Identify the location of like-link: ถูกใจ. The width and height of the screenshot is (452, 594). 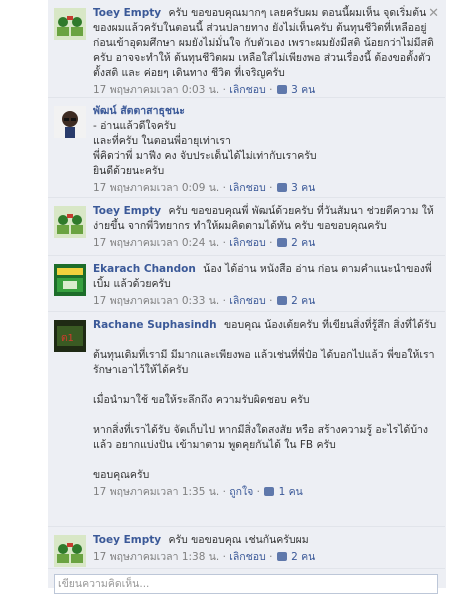
(241, 492).